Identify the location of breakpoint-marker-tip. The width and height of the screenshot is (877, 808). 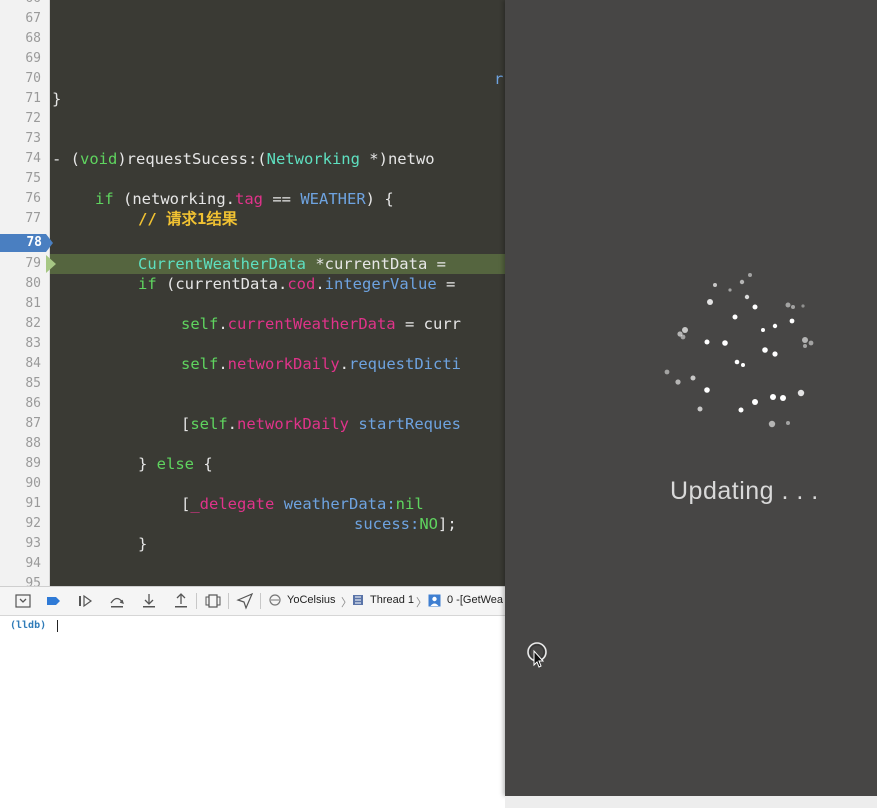
(49, 243).